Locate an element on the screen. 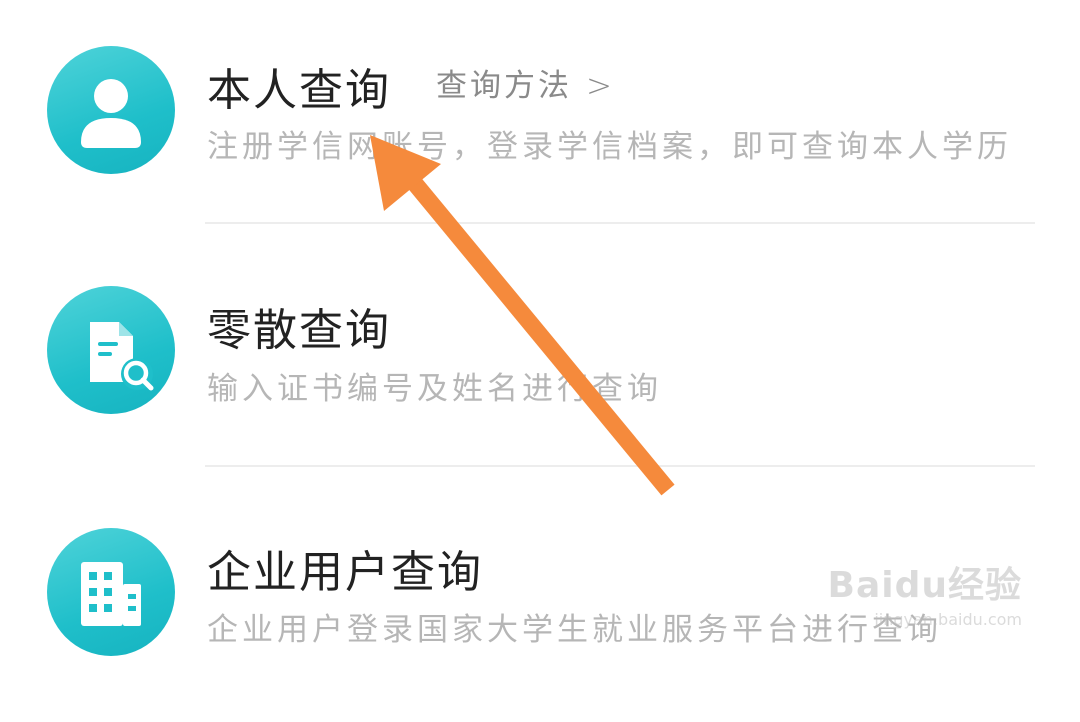  option-title: 企业用户查询 is located at coordinates (345, 572).